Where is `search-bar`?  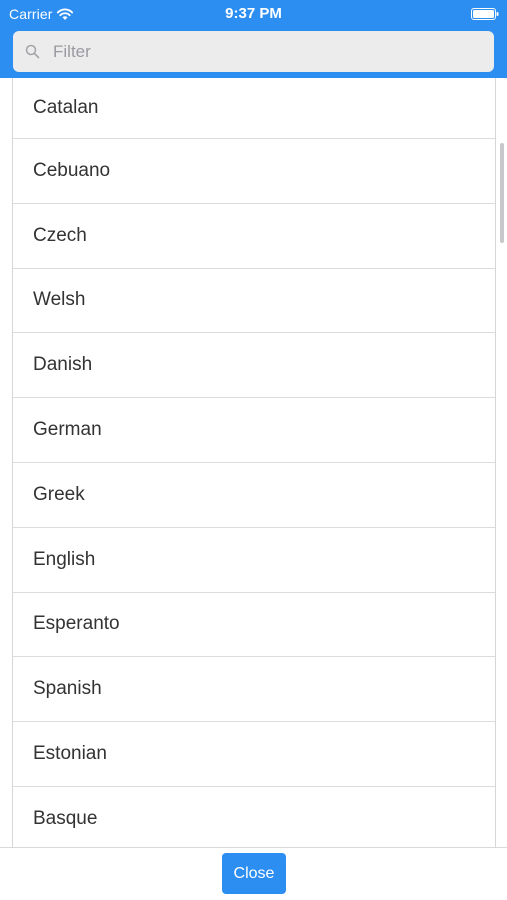
search-bar is located at coordinates (253, 51).